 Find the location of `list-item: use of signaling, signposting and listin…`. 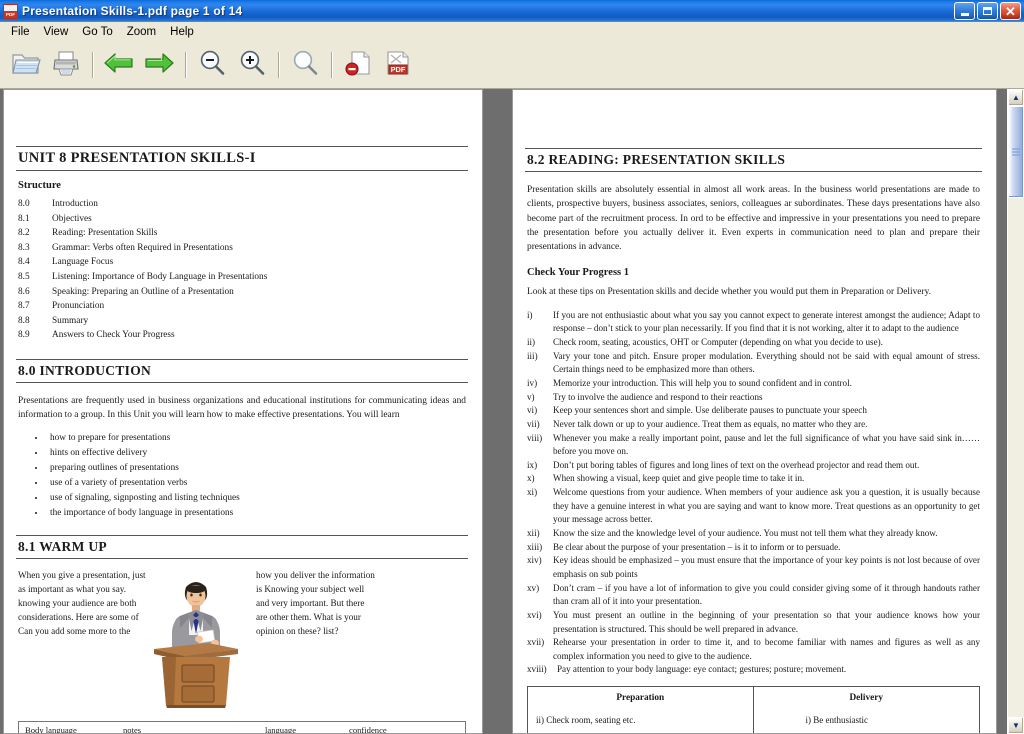

list-item: use of signaling, signposting and listin… is located at coordinates (257, 498).